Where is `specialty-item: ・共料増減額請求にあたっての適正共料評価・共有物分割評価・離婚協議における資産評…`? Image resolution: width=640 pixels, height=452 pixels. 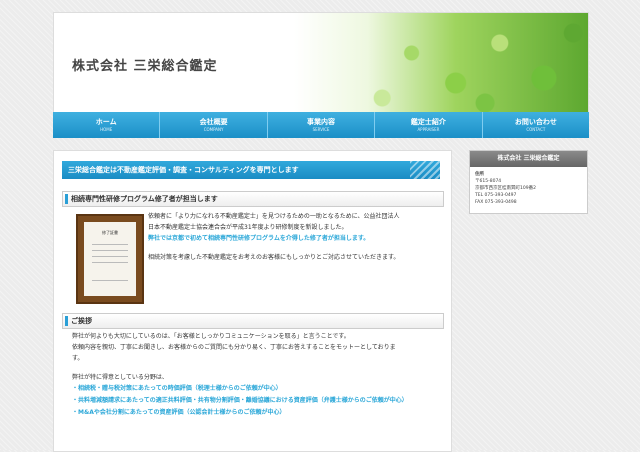
specialty-item: ・共料増減額請求にあたっての適正共料評価・共有物分割評価・離婚協議における資産評… is located at coordinates (240, 400).